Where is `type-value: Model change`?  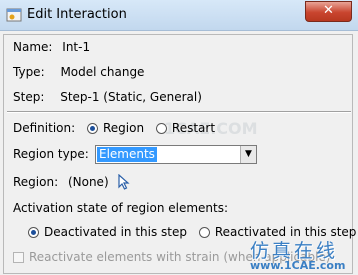 type-value: Model change is located at coordinates (102, 72).